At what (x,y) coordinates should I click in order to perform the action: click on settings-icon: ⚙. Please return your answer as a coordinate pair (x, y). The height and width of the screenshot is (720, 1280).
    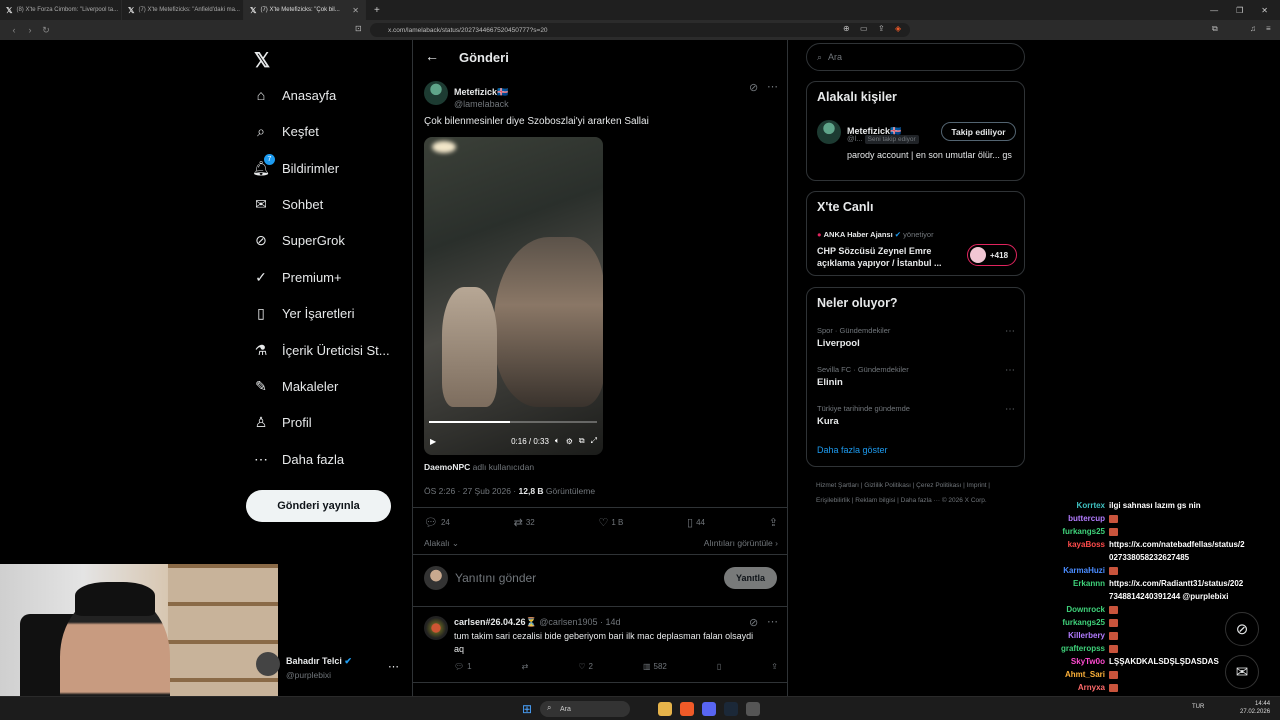
    Looking at the image, I should click on (569, 441).